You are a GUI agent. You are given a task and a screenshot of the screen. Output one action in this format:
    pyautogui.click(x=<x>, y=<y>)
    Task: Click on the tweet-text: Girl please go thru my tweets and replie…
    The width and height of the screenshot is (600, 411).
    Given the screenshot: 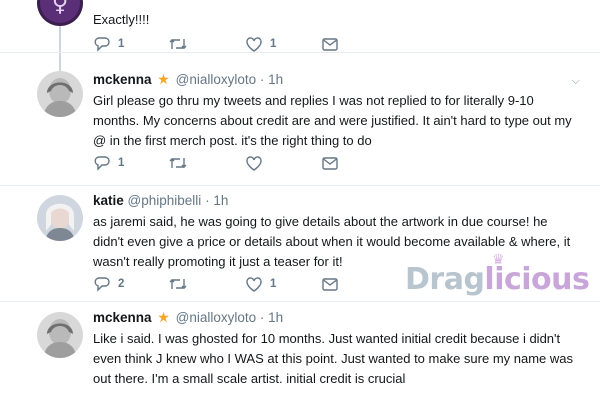 What is the action you would take?
    pyautogui.click(x=332, y=120)
    